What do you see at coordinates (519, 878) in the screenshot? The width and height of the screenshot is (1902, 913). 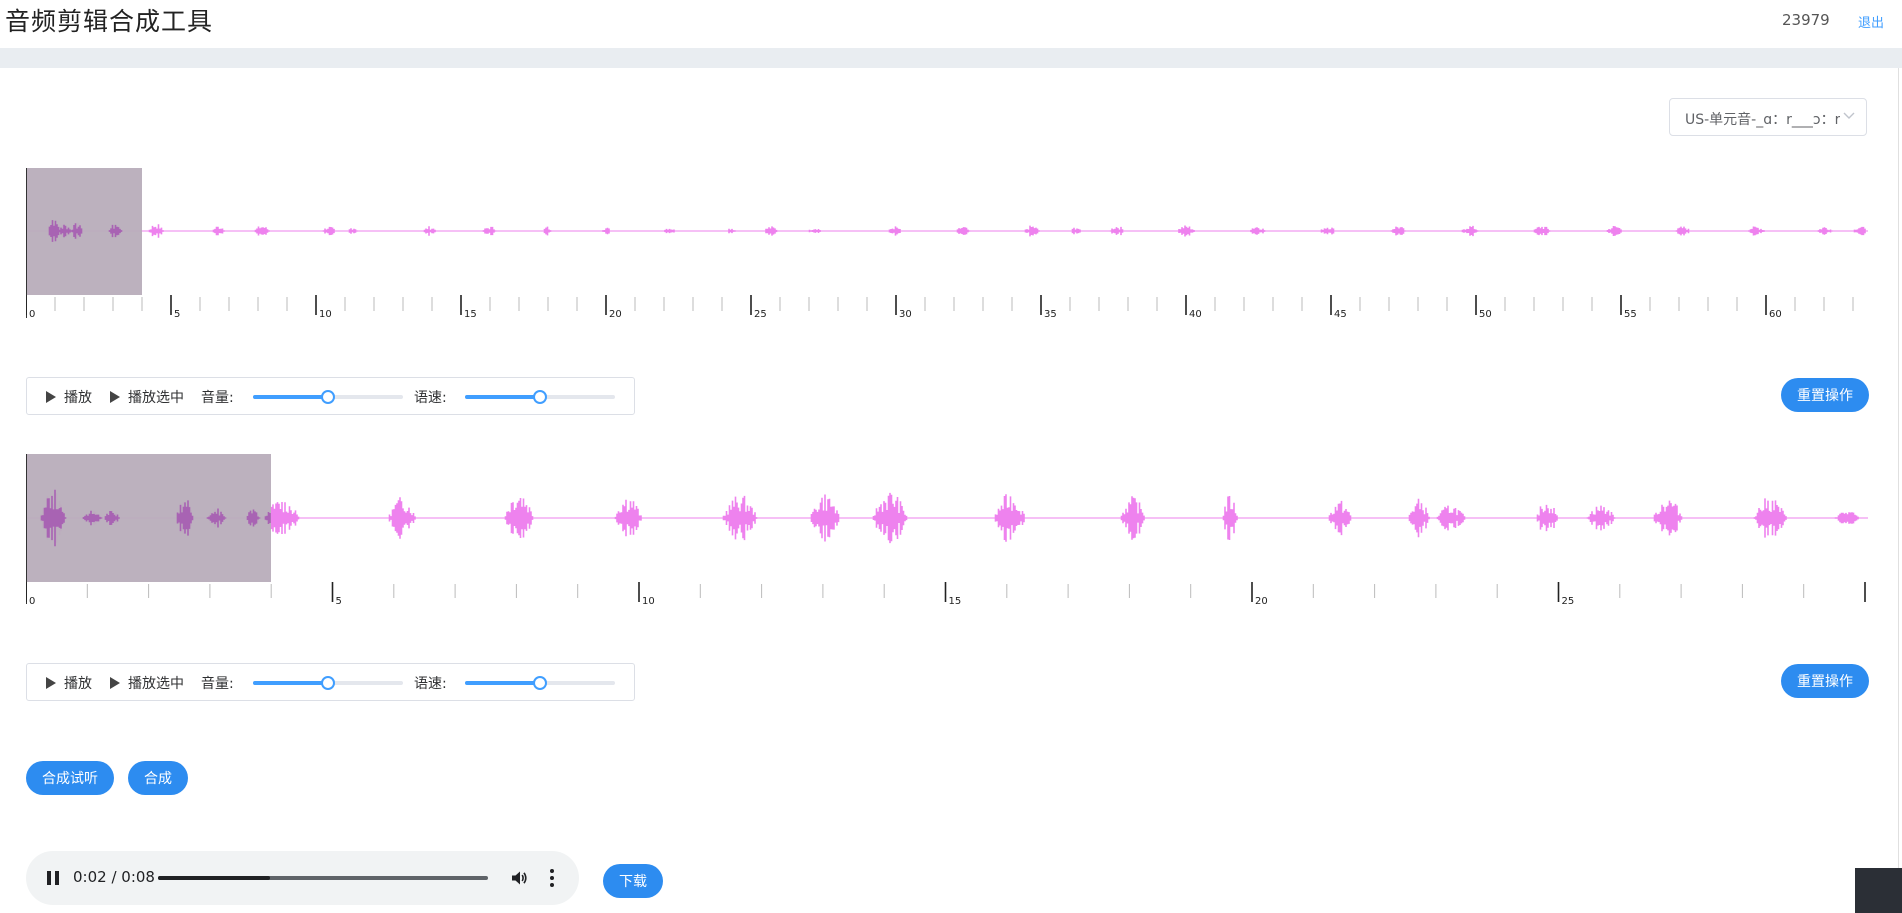 I see `volume-icon` at bounding box center [519, 878].